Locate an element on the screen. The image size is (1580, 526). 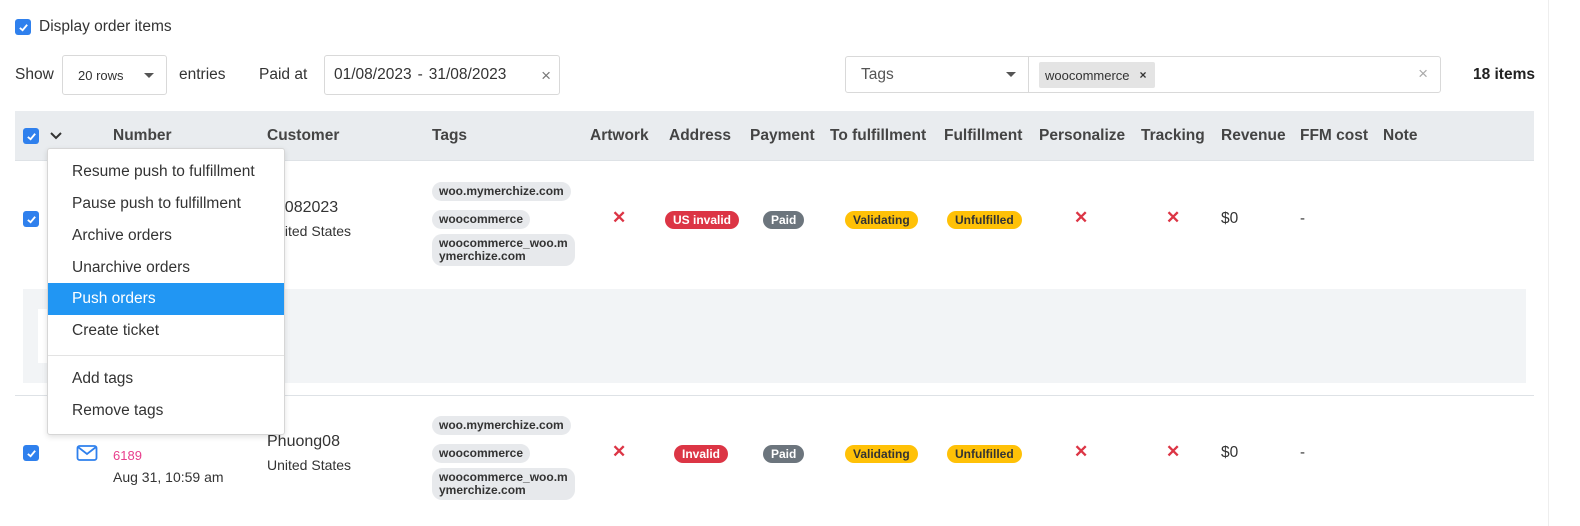
paid-at-date-range: 01/08/2023 - 31/08/2023 × is located at coordinates (442, 75).